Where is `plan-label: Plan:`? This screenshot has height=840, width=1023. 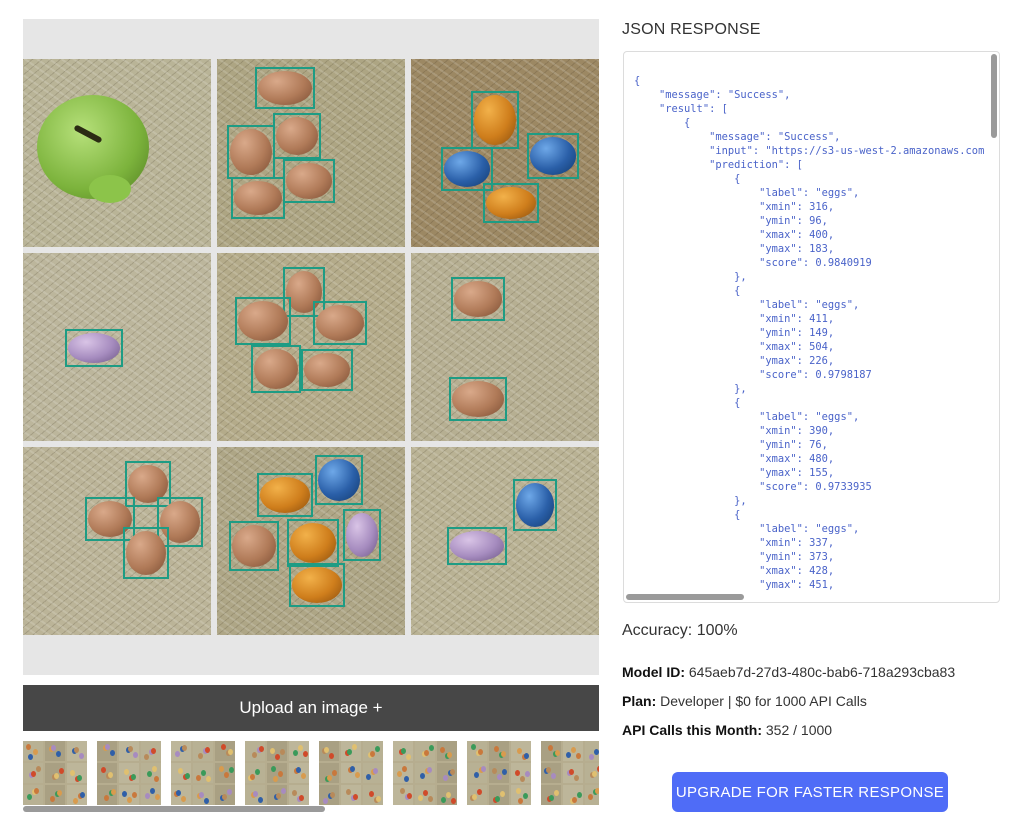 plan-label: Plan: is located at coordinates (639, 701).